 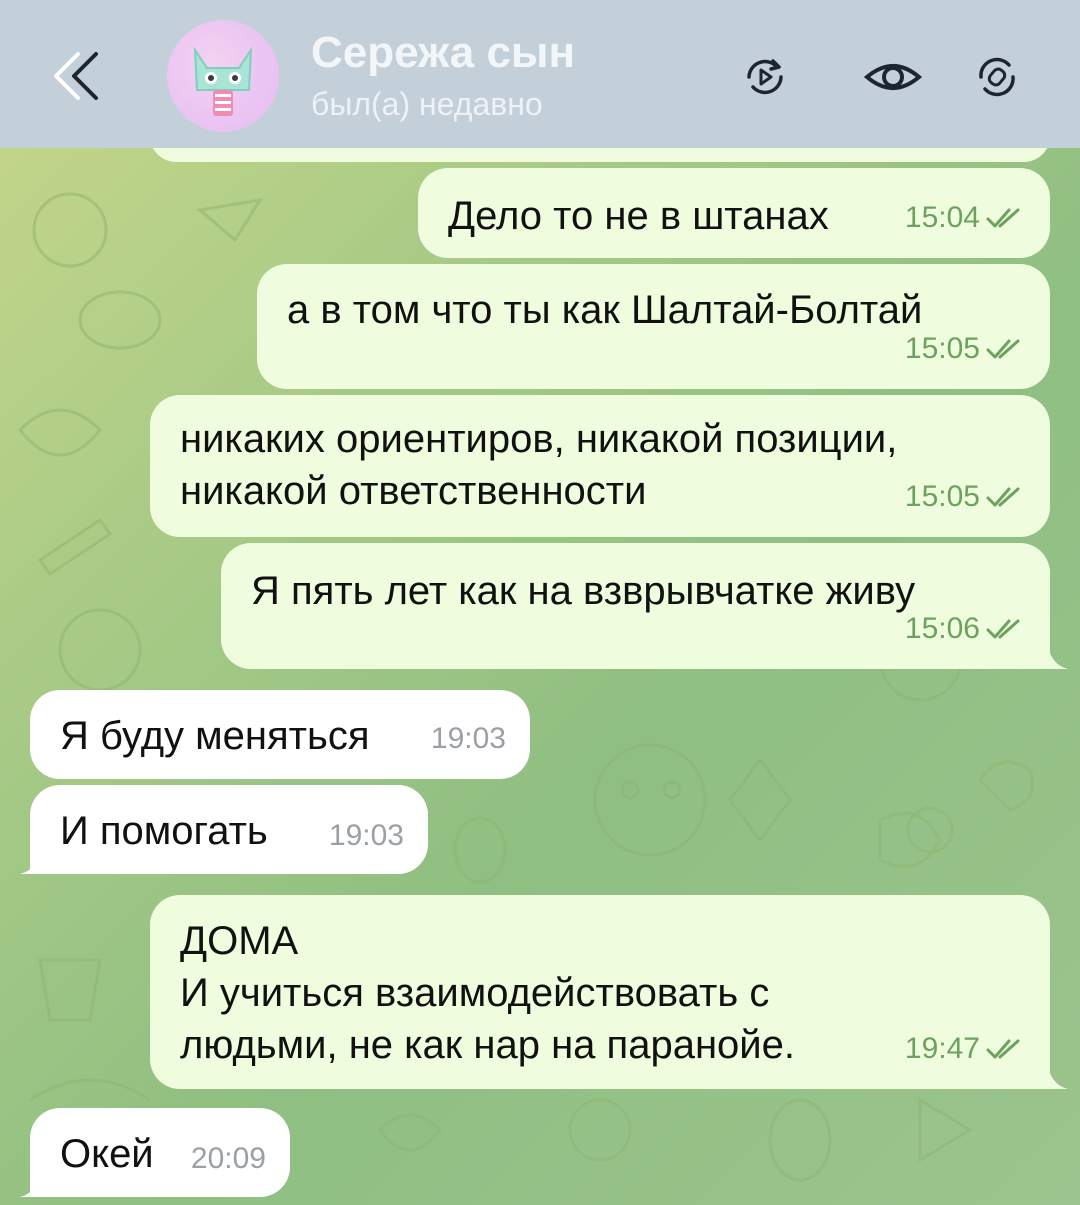 What do you see at coordinates (427, 104) in the screenshot?
I see `contact-status: был(а) недавно` at bounding box center [427, 104].